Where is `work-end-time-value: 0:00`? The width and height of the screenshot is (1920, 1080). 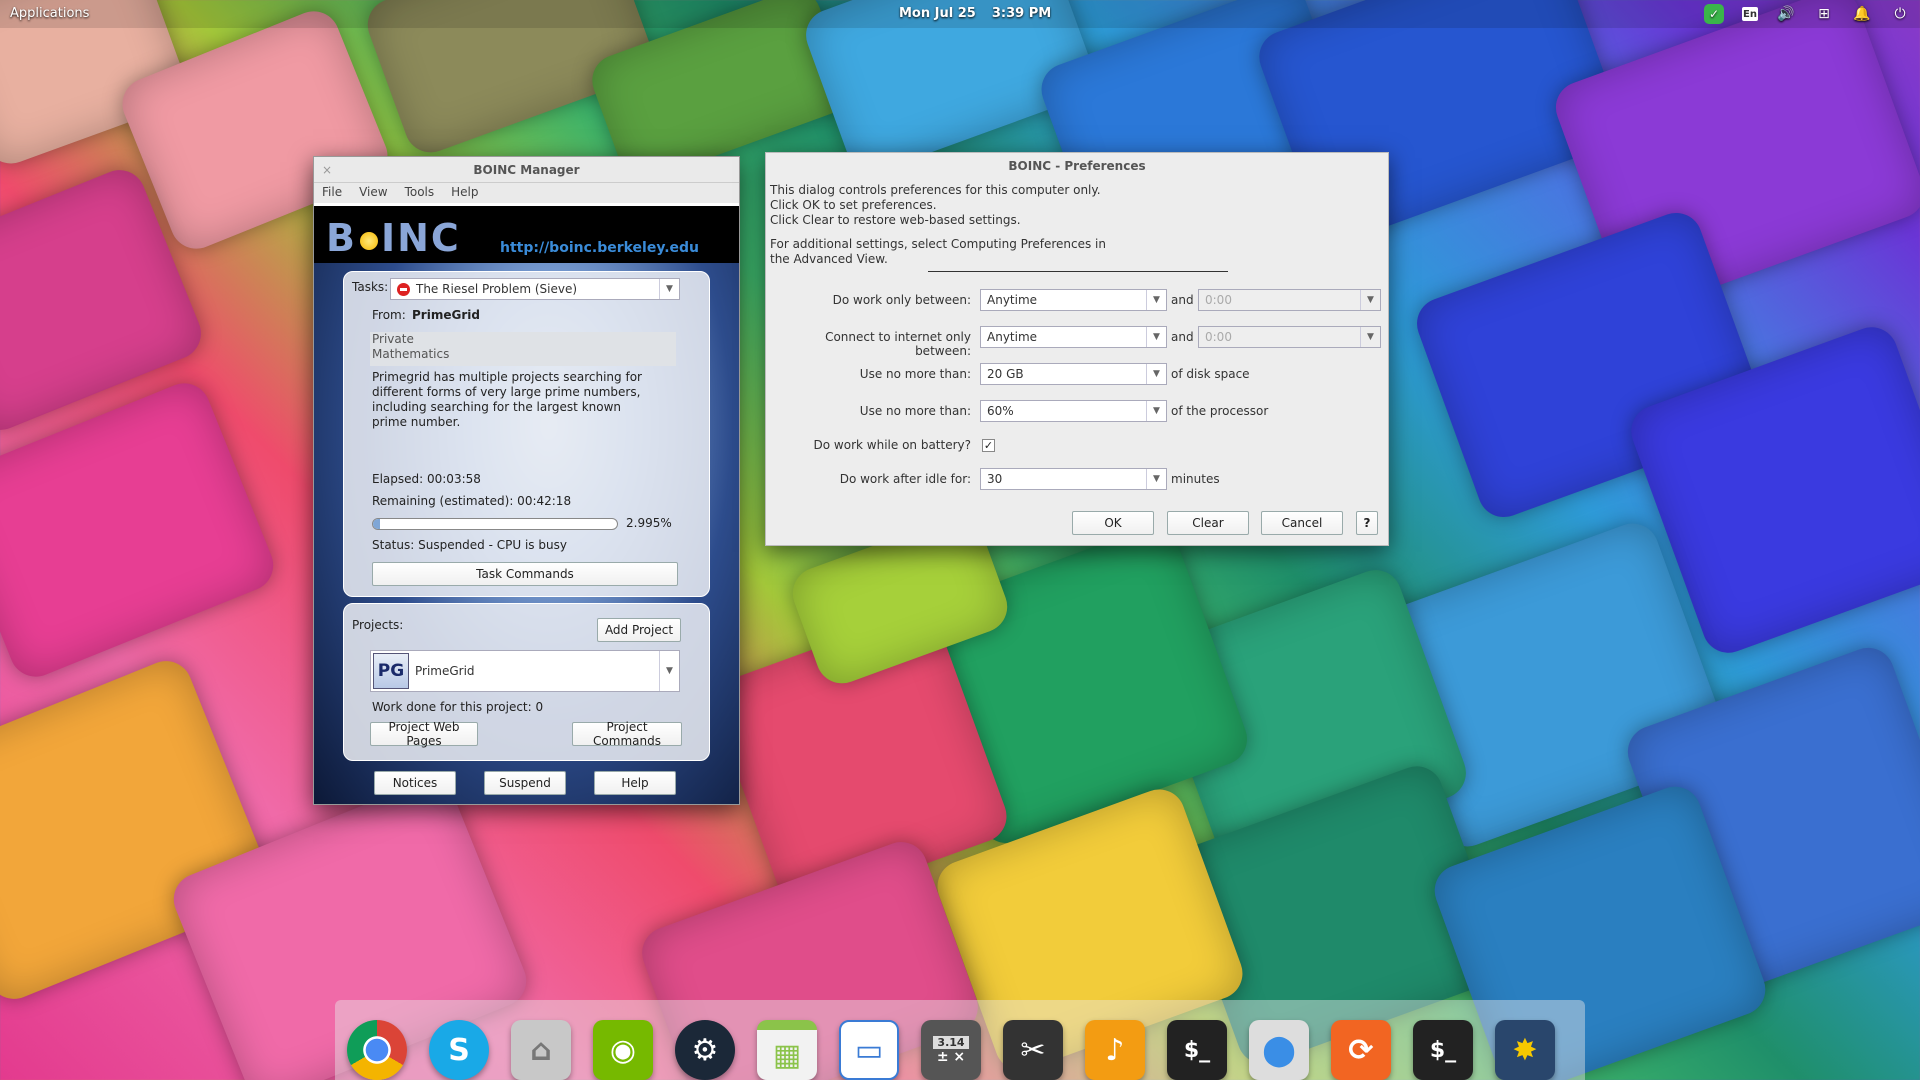 work-end-time-value: 0:00 is located at coordinates (1218, 300).